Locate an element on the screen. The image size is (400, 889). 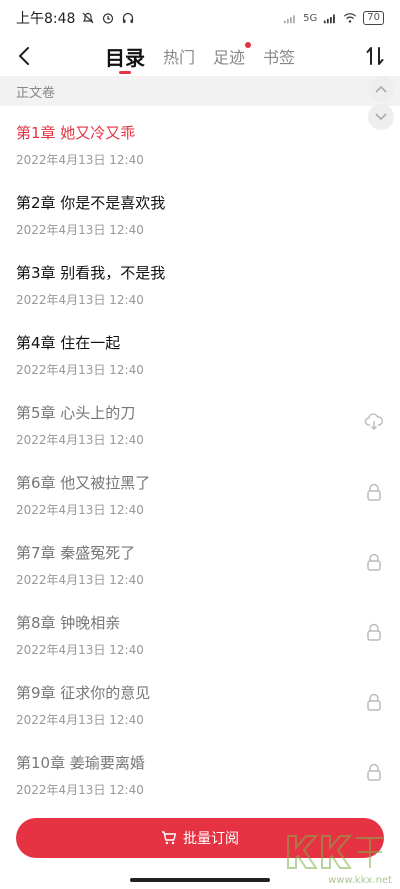
chapter-title: 第8章 钟晚相亲 is located at coordinates (68, 623).